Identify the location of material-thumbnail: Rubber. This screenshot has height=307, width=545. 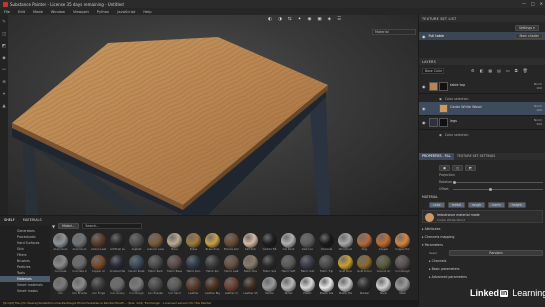
(364, 286).